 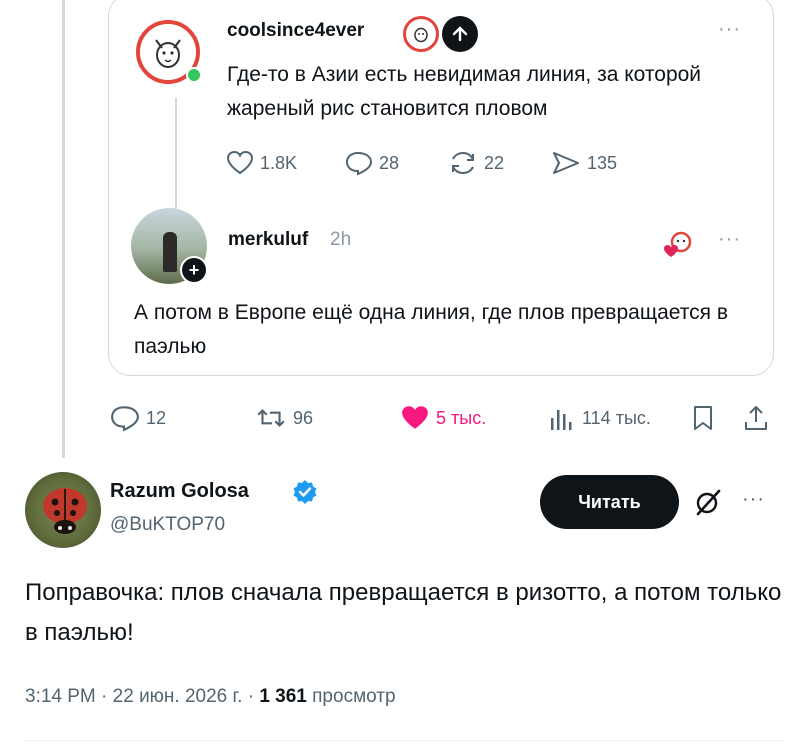 I want to click on inner-thread-line, so click(x=176, y=154).